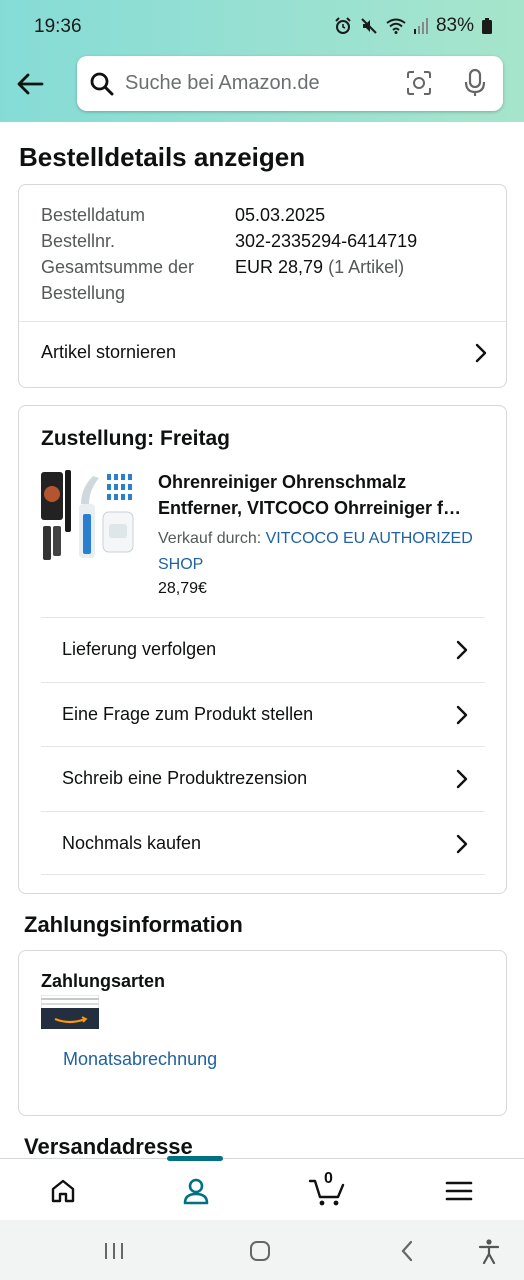 The width and height of the screenshot is (524, 1280). What do you see at coordinates (343, 26) in the screenshot?
I see `alarm-icon` at bounding box center [343, 26].